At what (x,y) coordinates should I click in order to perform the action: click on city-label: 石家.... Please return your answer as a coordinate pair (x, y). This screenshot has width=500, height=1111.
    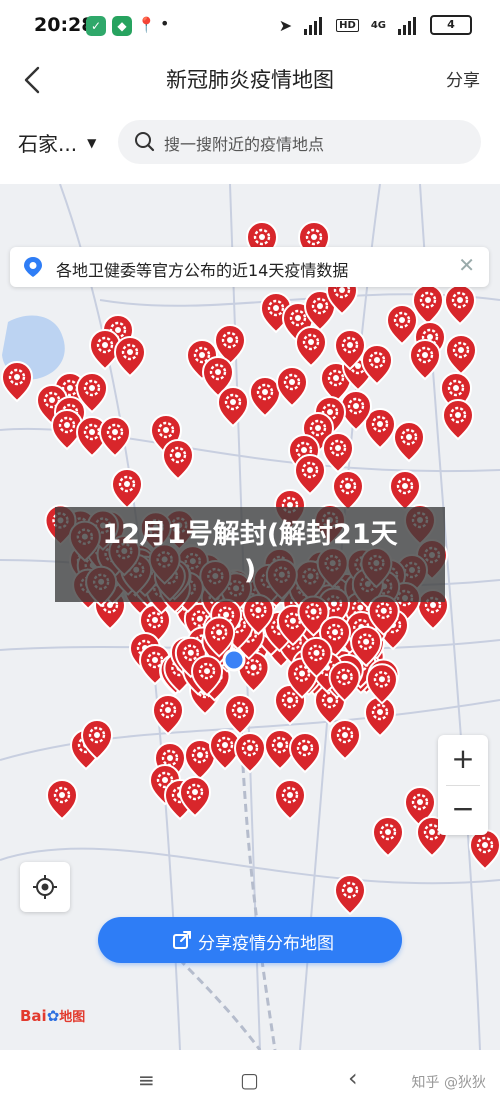
    Looking at the image, I should click on (48, 144).